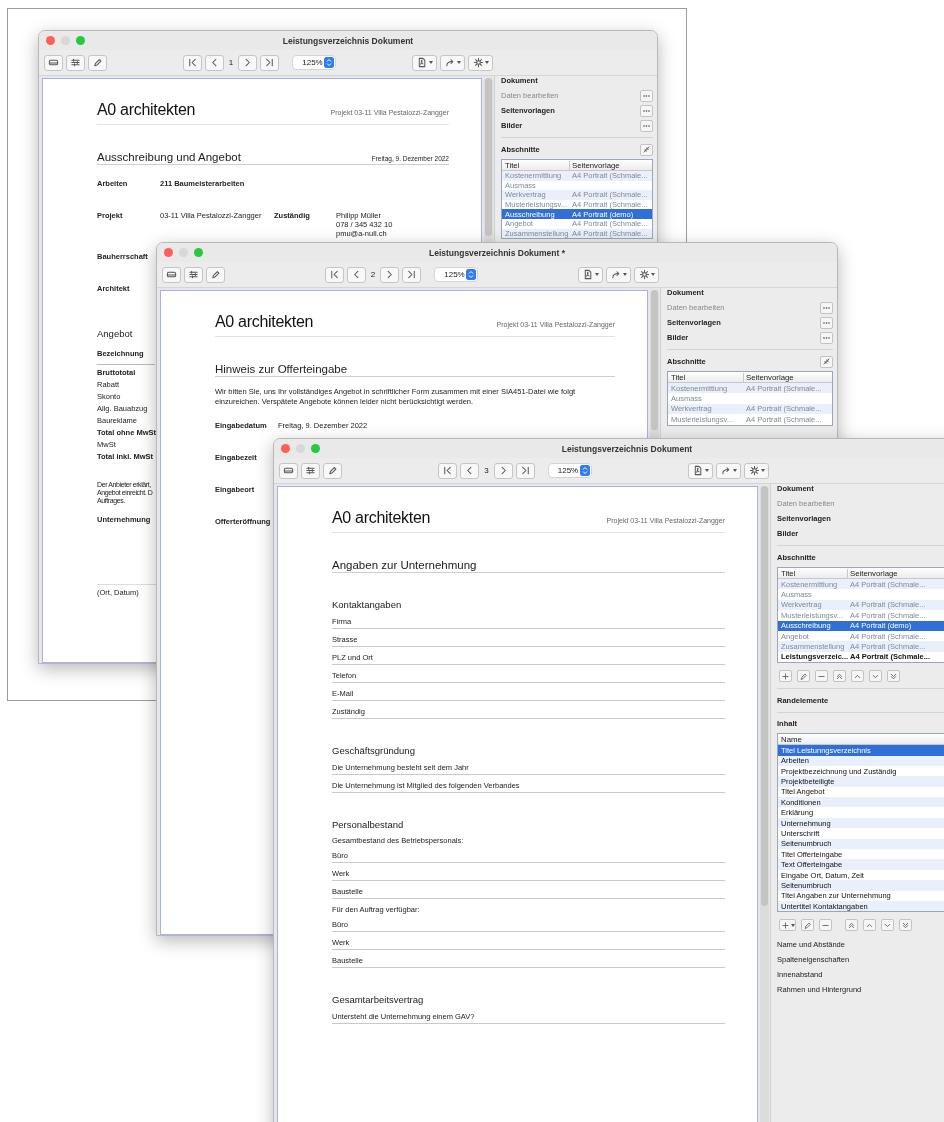 This screenshot has height=1122, width=944. I want to click on diagonal-arrows-icon, so click(826, 361).